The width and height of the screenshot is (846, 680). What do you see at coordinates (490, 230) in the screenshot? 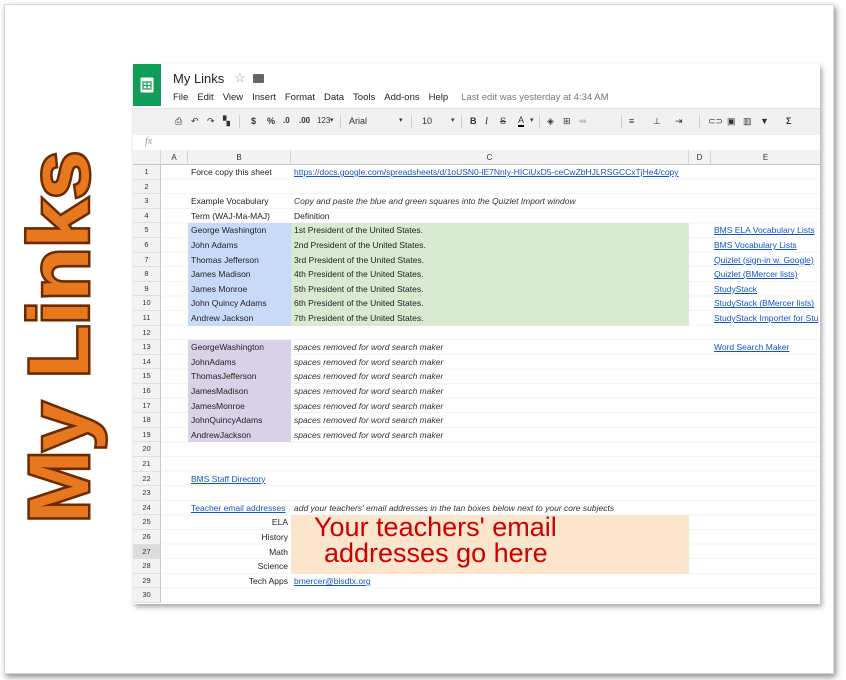
I see `vocab-definition-cell: 1st President of the United States.` at bounding box center [490, 230].